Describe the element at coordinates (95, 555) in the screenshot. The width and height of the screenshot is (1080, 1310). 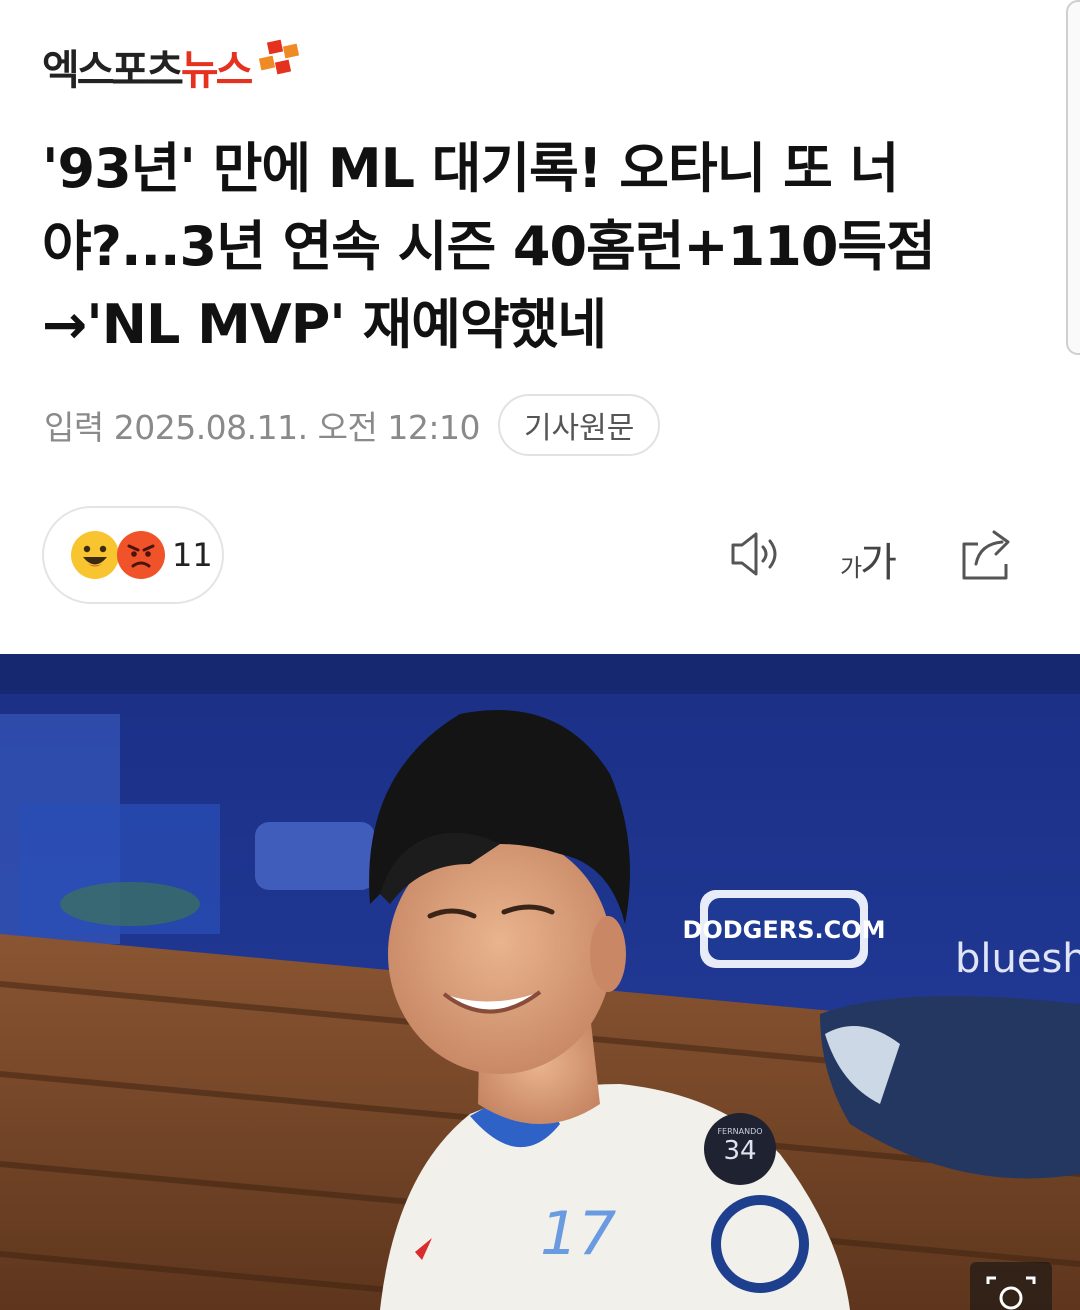
I see `happy-face-icon` at that location.